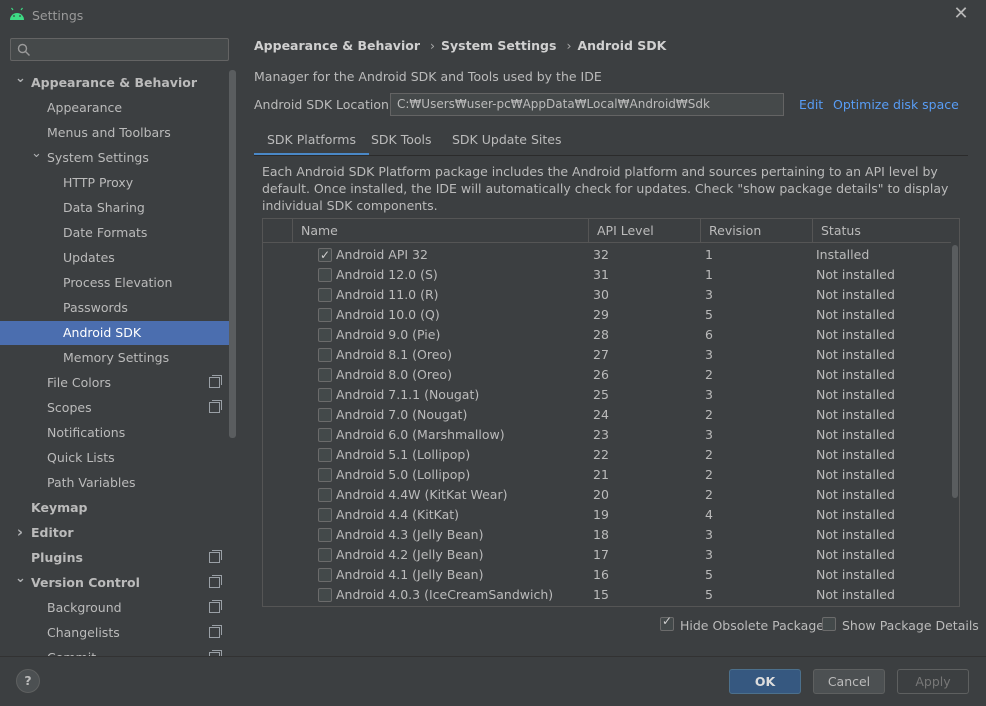 This screenshot has width=986, height=706. What do you see at coordinates (118, 558) in the screenshot?
I see `sidebar-item: Plugins` at bounding box center [118, 558].